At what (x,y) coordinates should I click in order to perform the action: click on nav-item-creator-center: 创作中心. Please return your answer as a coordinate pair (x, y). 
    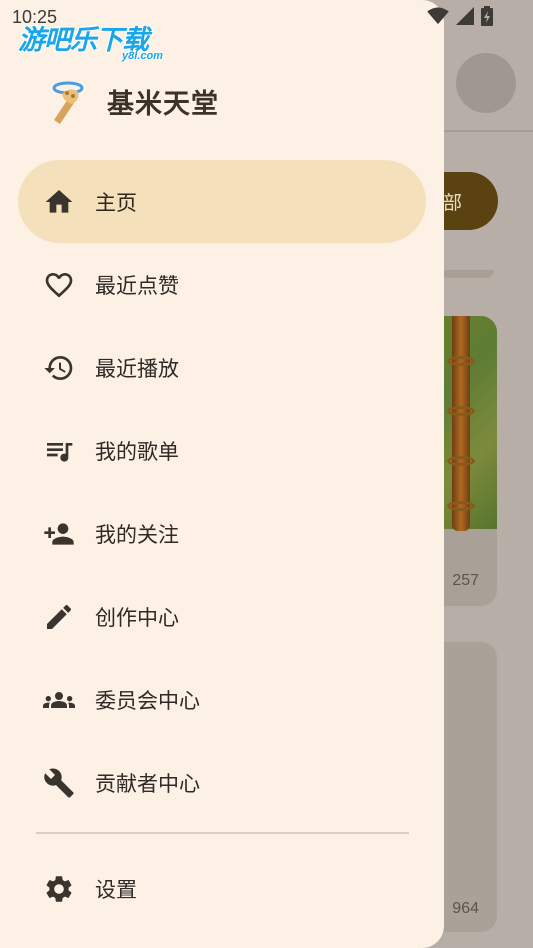
    Looking at the image, I should click on (222, 616).